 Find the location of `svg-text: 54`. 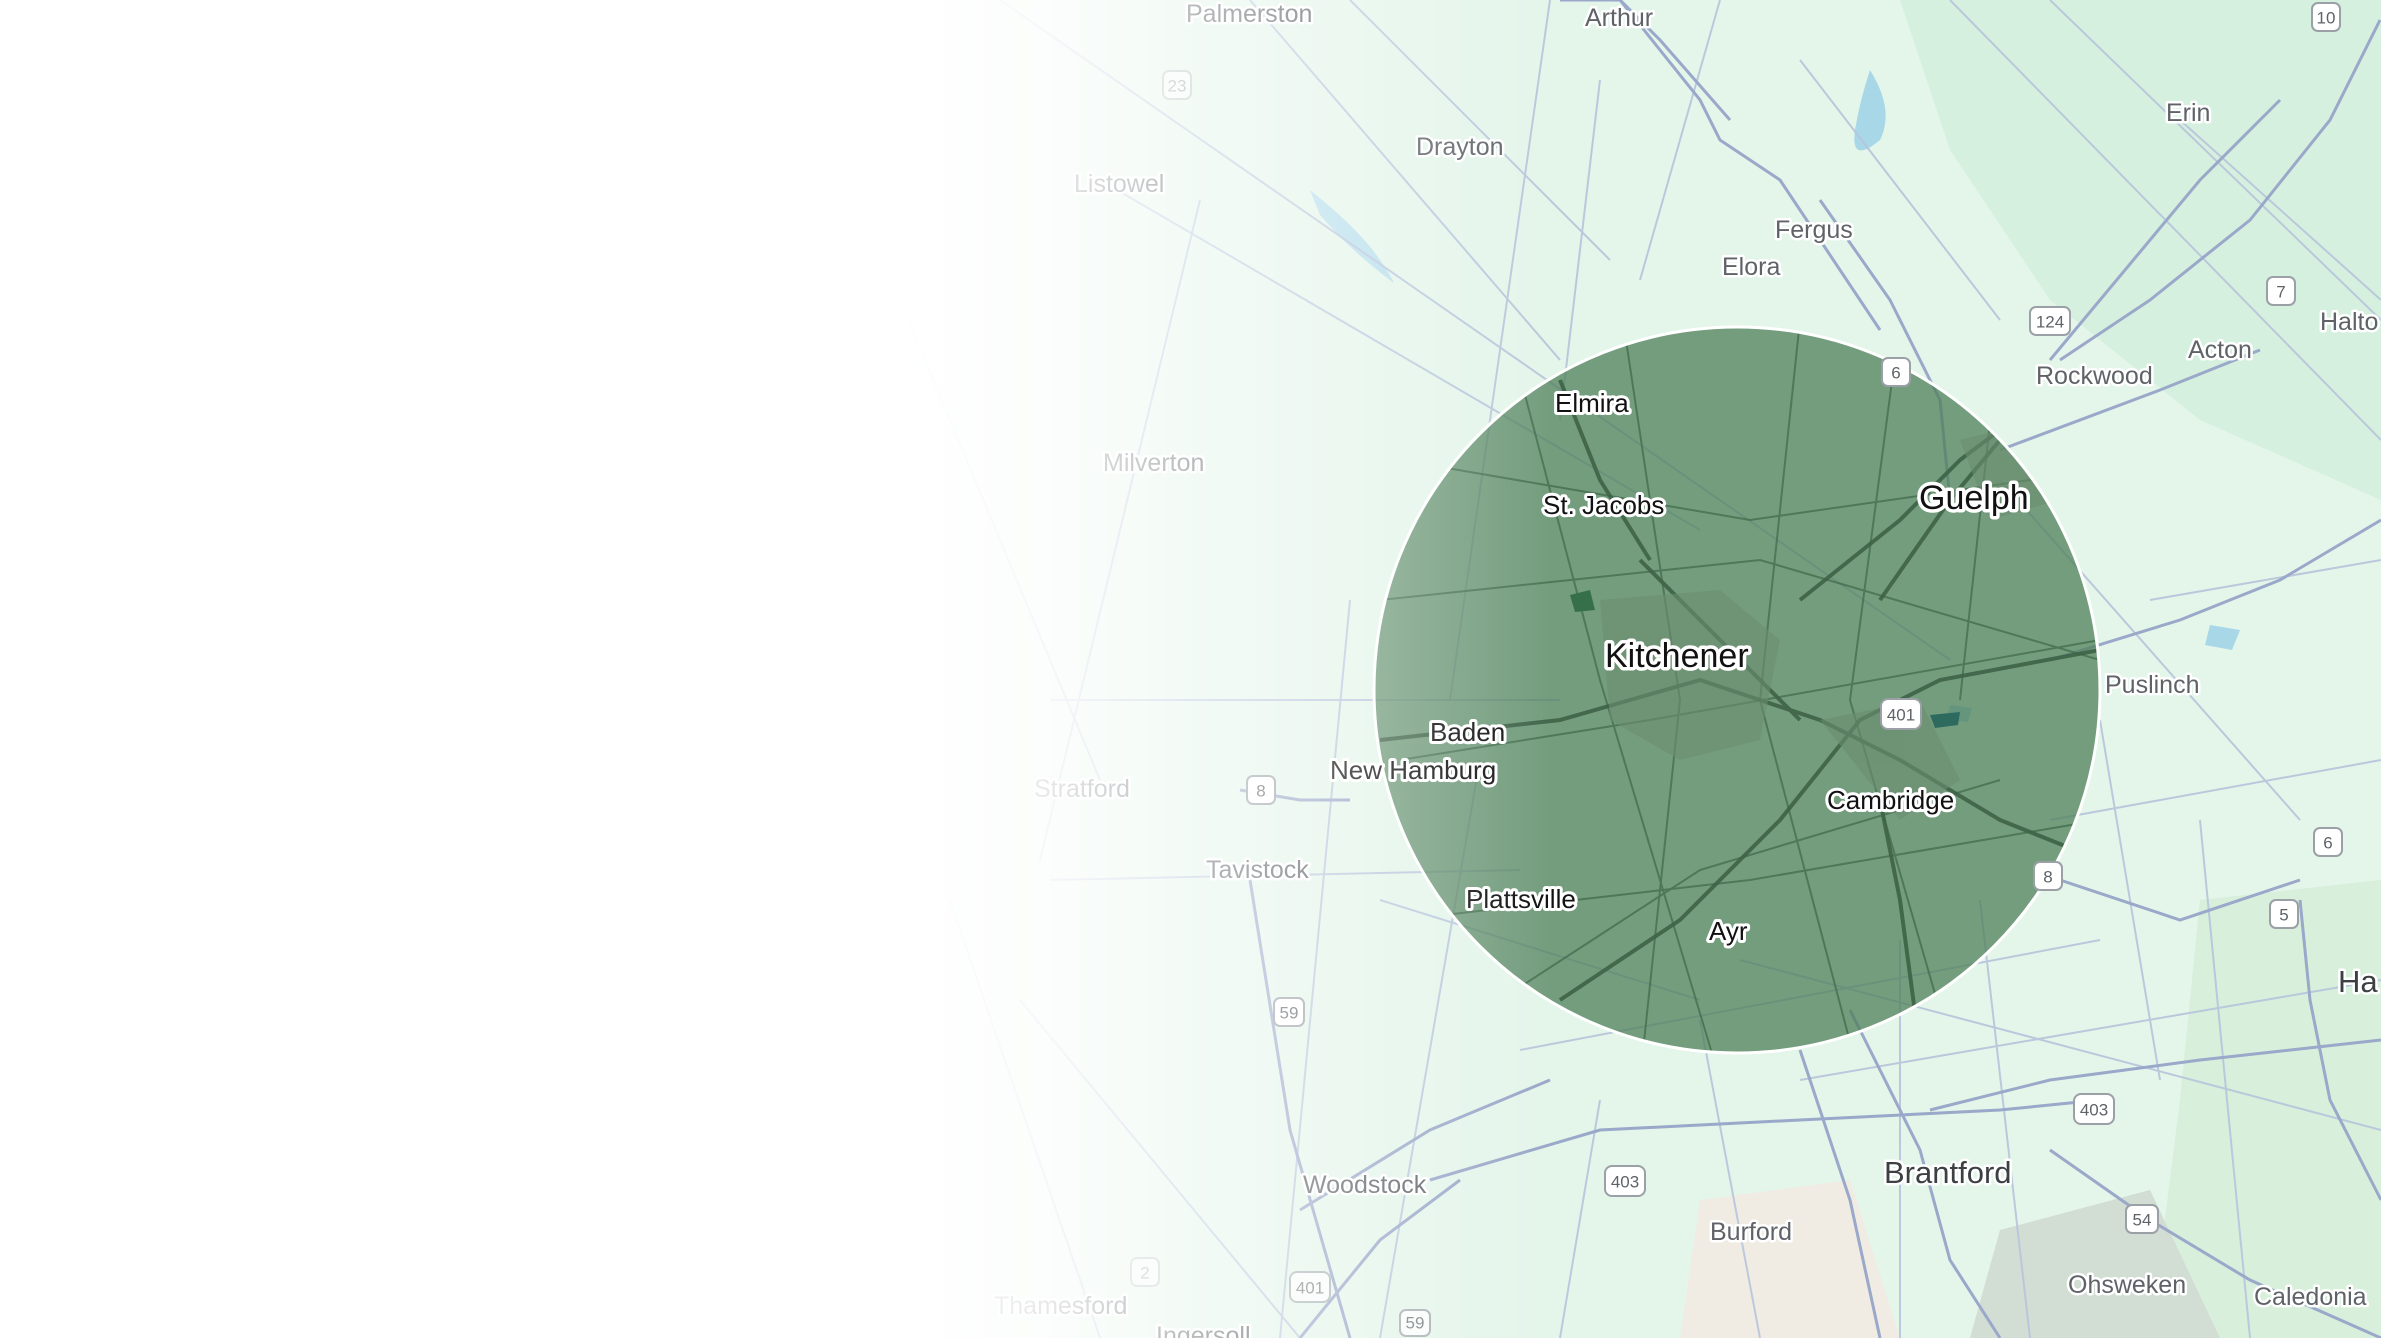

svg-text: 54 is located at coordinates (2142, 1220).